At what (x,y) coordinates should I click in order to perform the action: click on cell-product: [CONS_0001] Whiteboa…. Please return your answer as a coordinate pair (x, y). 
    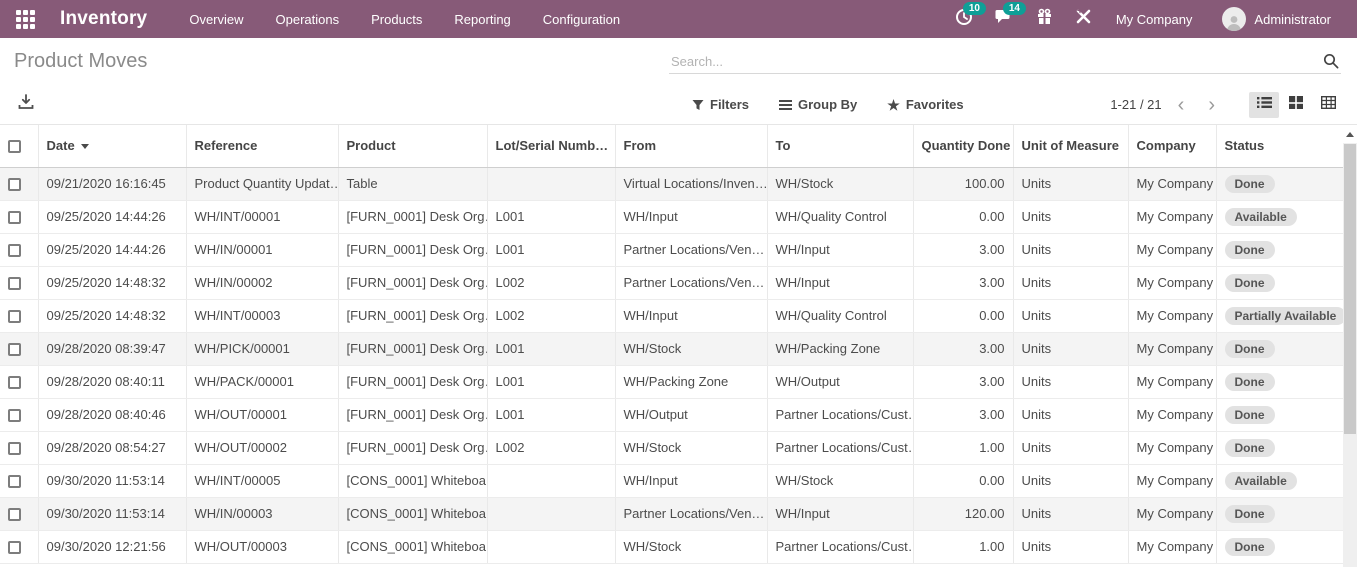
    Looking at the image, I should click on (413, 514).